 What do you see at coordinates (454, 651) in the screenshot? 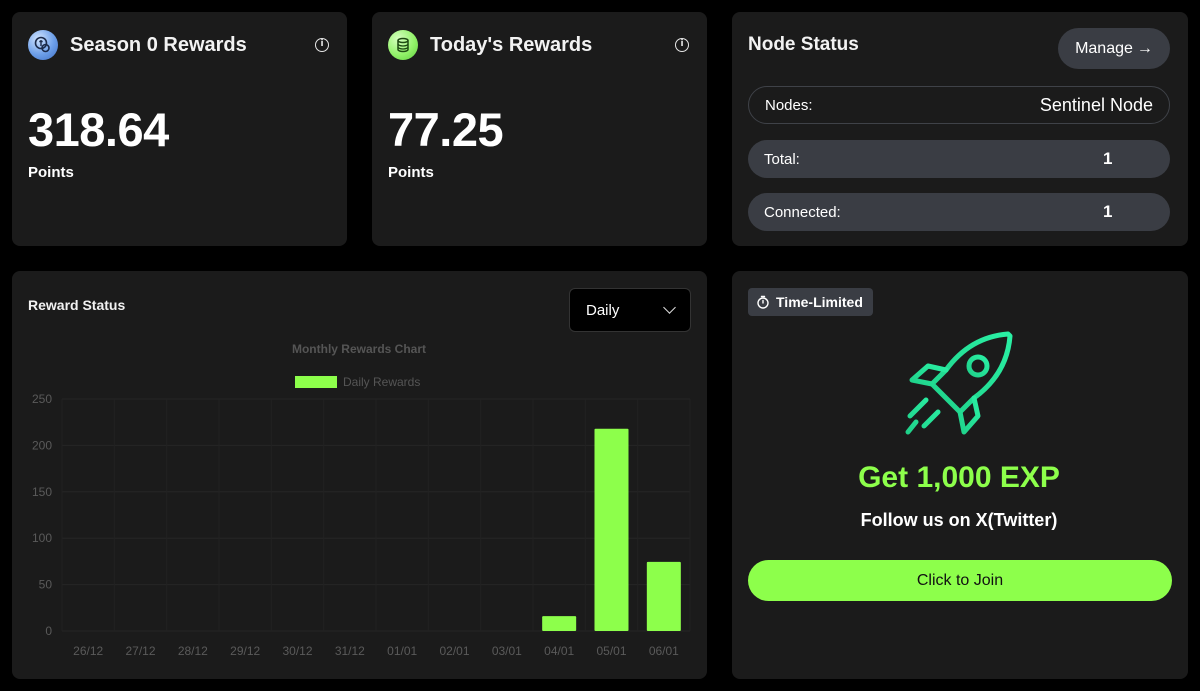
I see `x-tick-label: 02/01` at bounding box center [454, 651].